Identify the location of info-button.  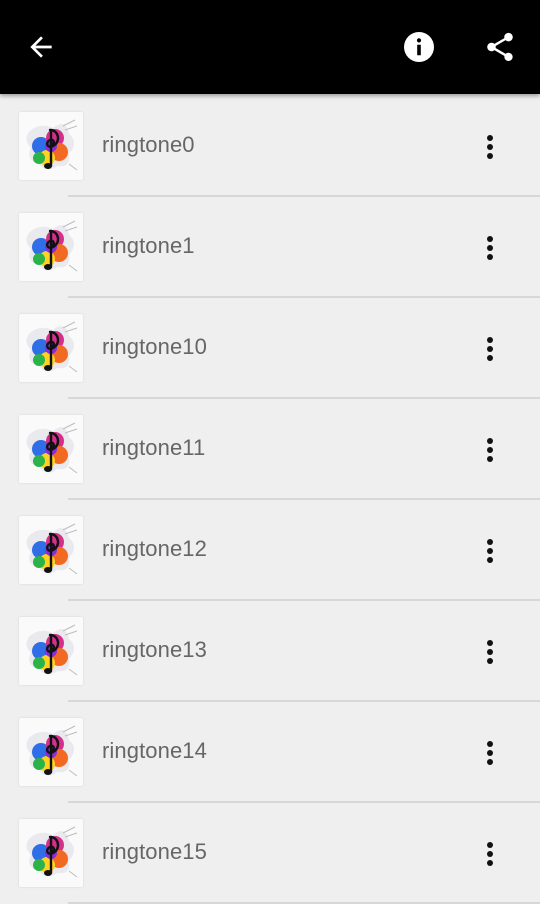
(419, 47).